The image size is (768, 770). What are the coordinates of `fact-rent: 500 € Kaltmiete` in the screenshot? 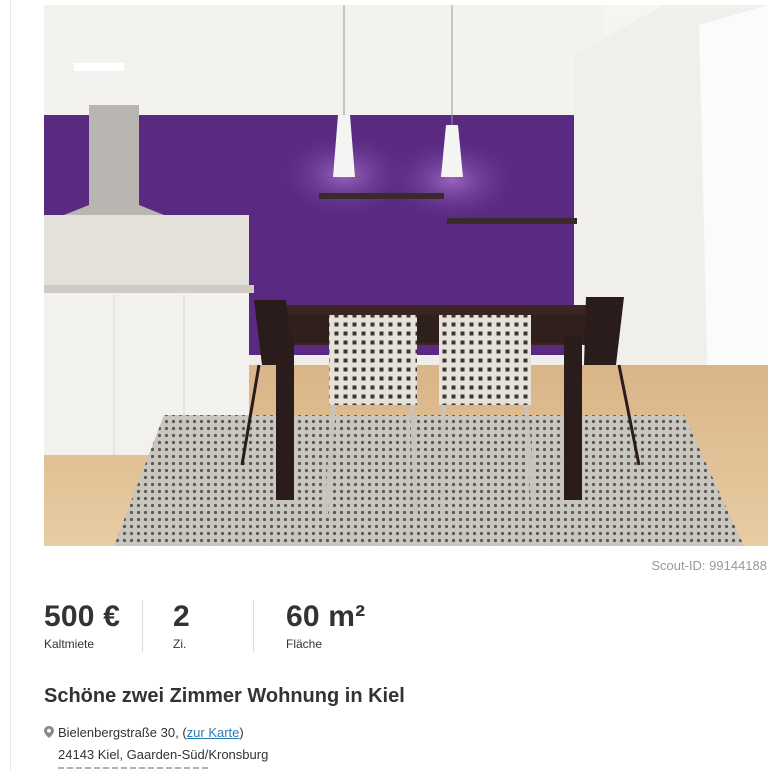 It's located at (93, 628).